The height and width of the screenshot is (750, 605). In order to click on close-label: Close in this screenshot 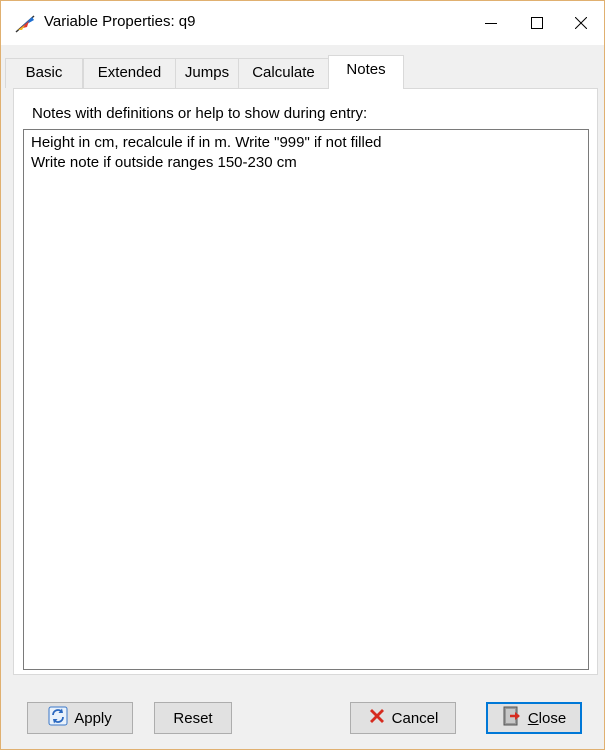, I will do `click(547, 718)`.